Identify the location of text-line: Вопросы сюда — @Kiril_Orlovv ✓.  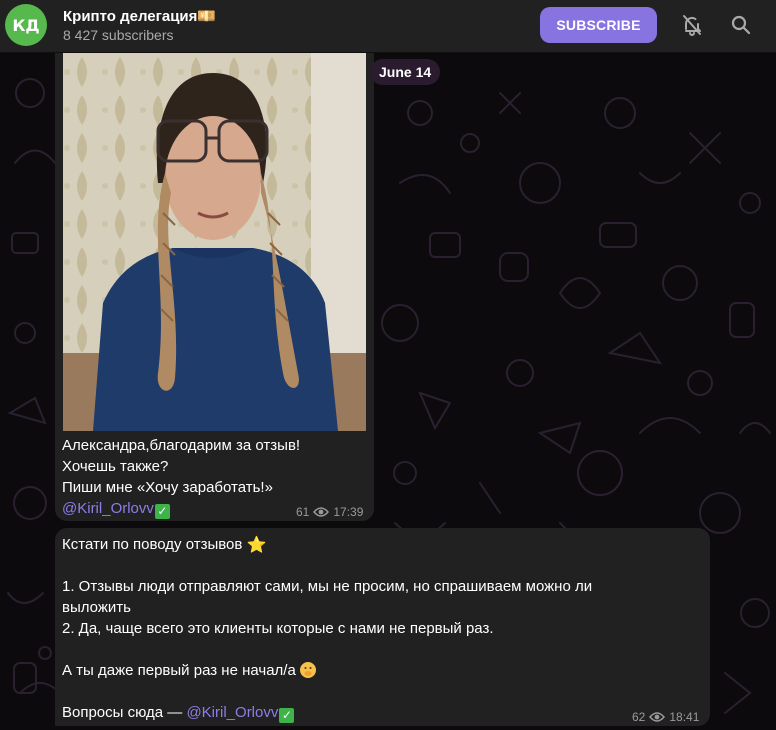
(382, 712).